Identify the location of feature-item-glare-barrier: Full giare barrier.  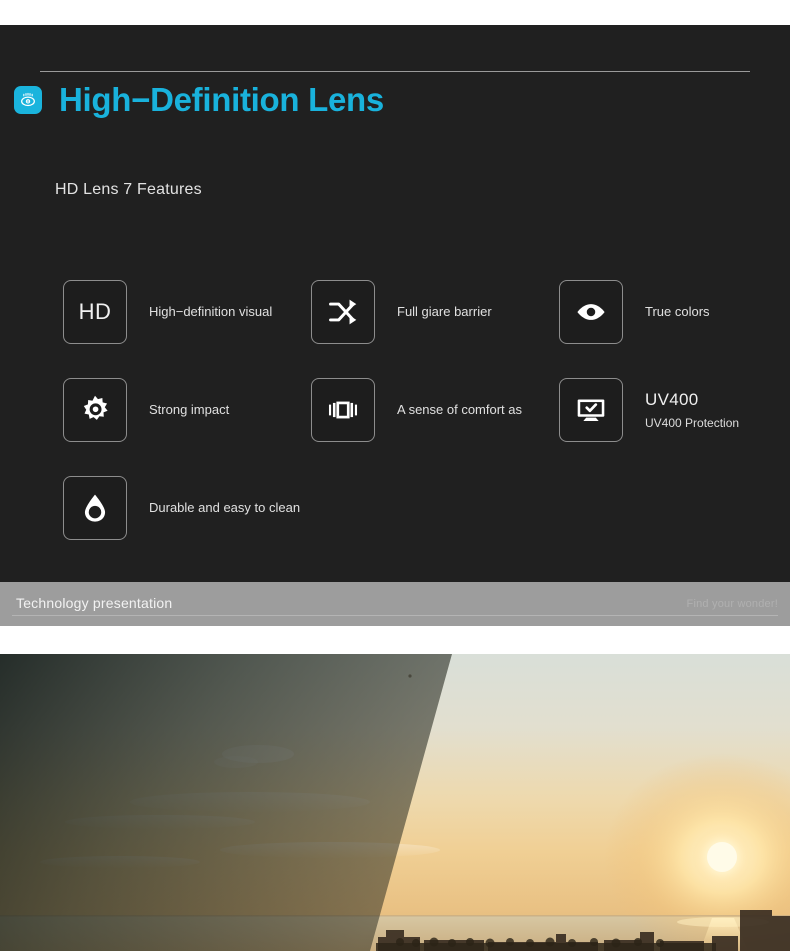
(435, 312).